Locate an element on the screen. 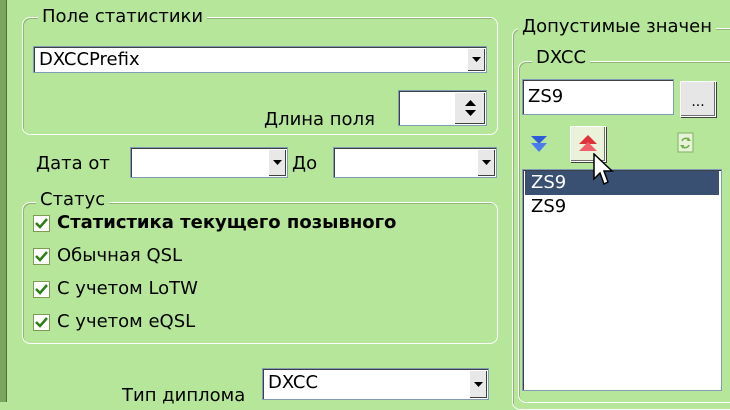 The height and width of the screenshot is (410, 730). left-panel-edge is located at coordinates (3, 201).